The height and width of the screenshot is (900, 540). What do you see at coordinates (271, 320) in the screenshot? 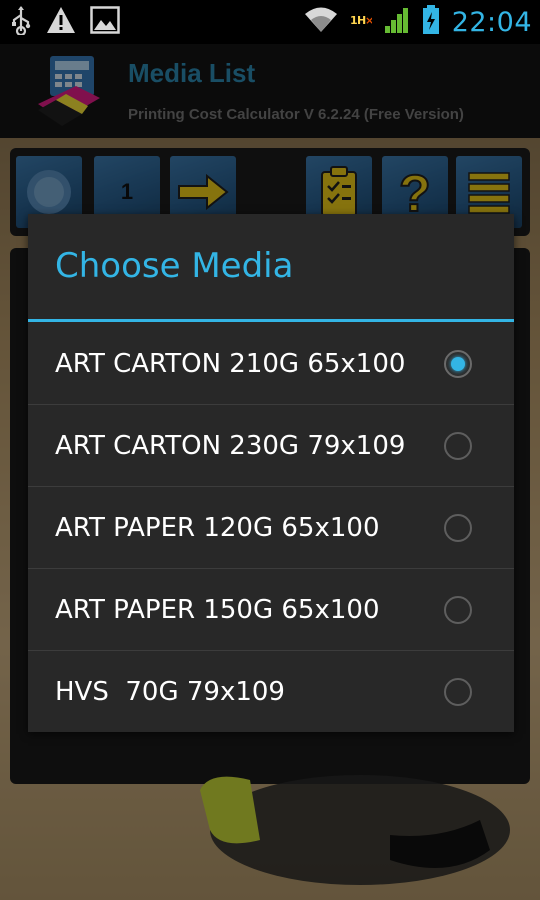
I see `dialog-title-divider` at bounding box center [271, 320].